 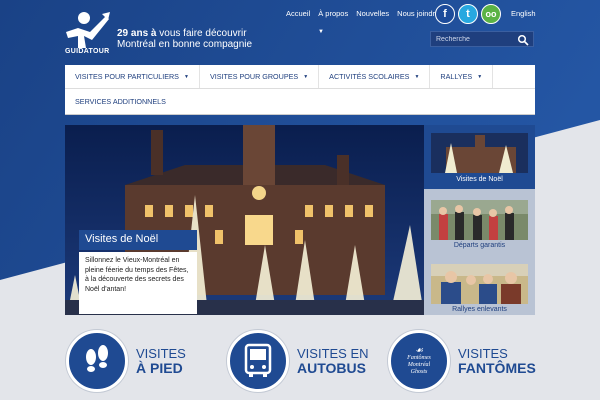 What do you see at coordinates (479, 179) in the screenshot?
I see `side-tab-1-label: Visites de Noël` at bounding box center [479, 179].